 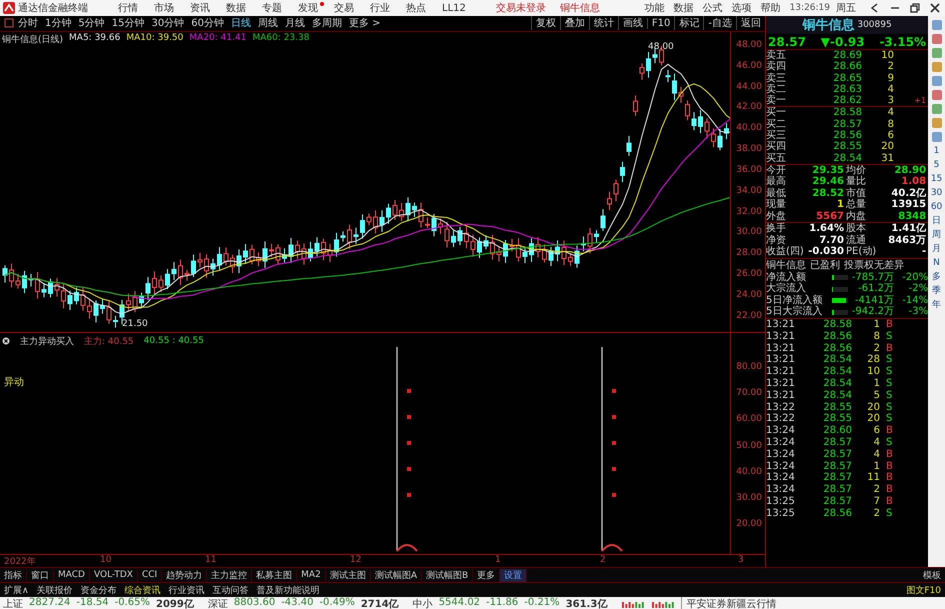 What do you see at coordinates (574, 23) in the screenshot?
I see `chart-tool-button: 叠加` at bounding box center [574, 23].